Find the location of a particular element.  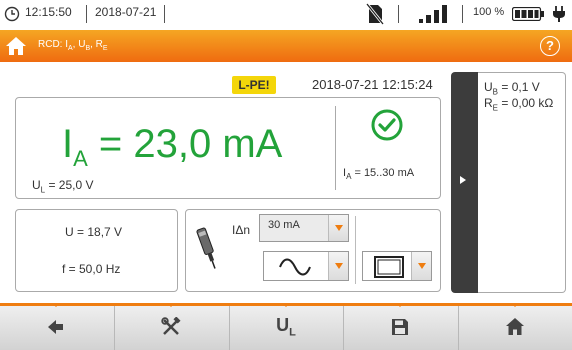

waveform-dropdown is located at coordinates (306, 266).